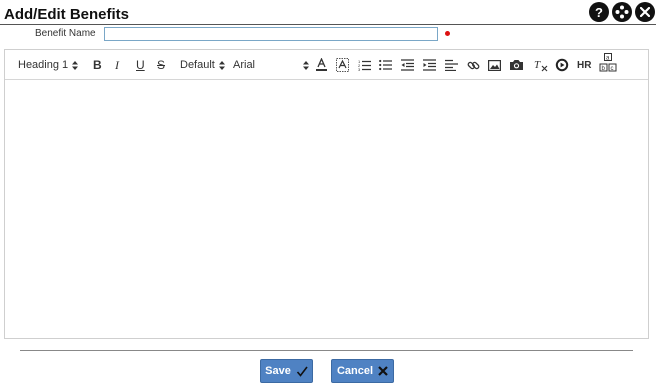  I want to click on background-color-button, so click(342, 65).